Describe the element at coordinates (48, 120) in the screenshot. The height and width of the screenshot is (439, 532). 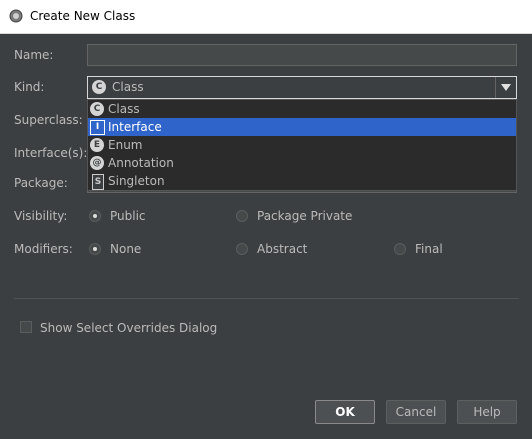
I see `superclass-label: Superclass:` at that location.